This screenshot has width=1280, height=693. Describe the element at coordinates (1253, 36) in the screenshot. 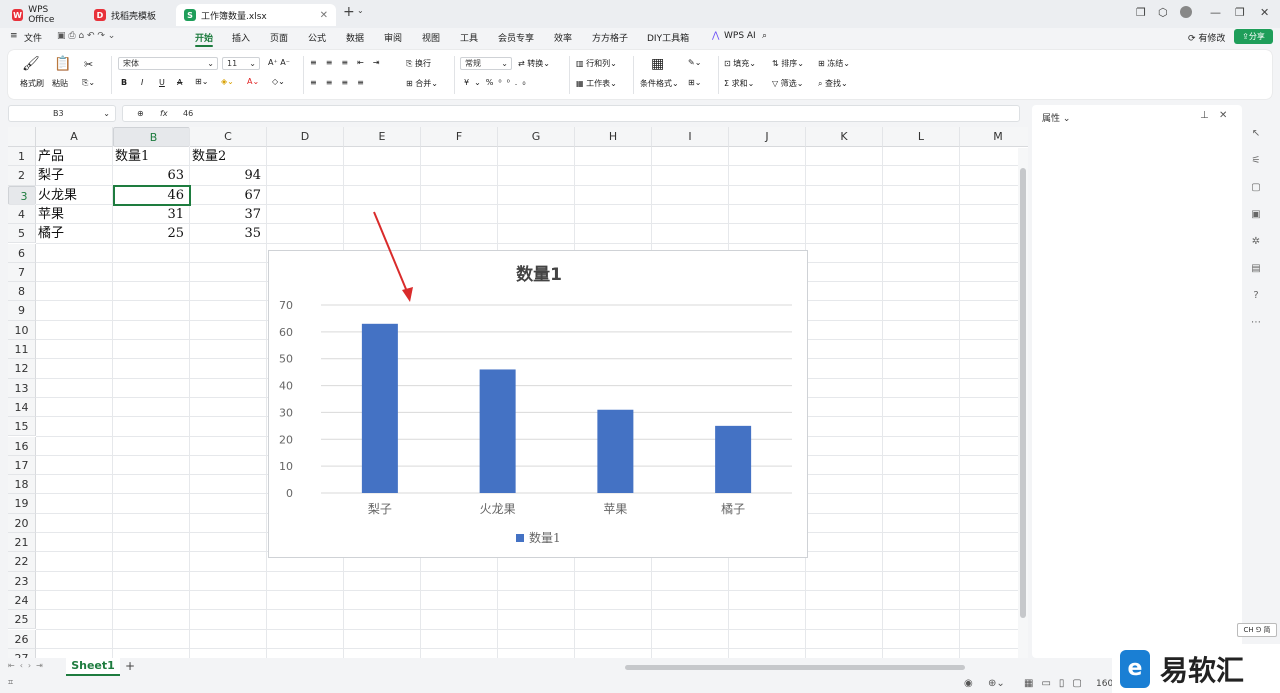

I see `share-button: ⇪ 分享` at that location.